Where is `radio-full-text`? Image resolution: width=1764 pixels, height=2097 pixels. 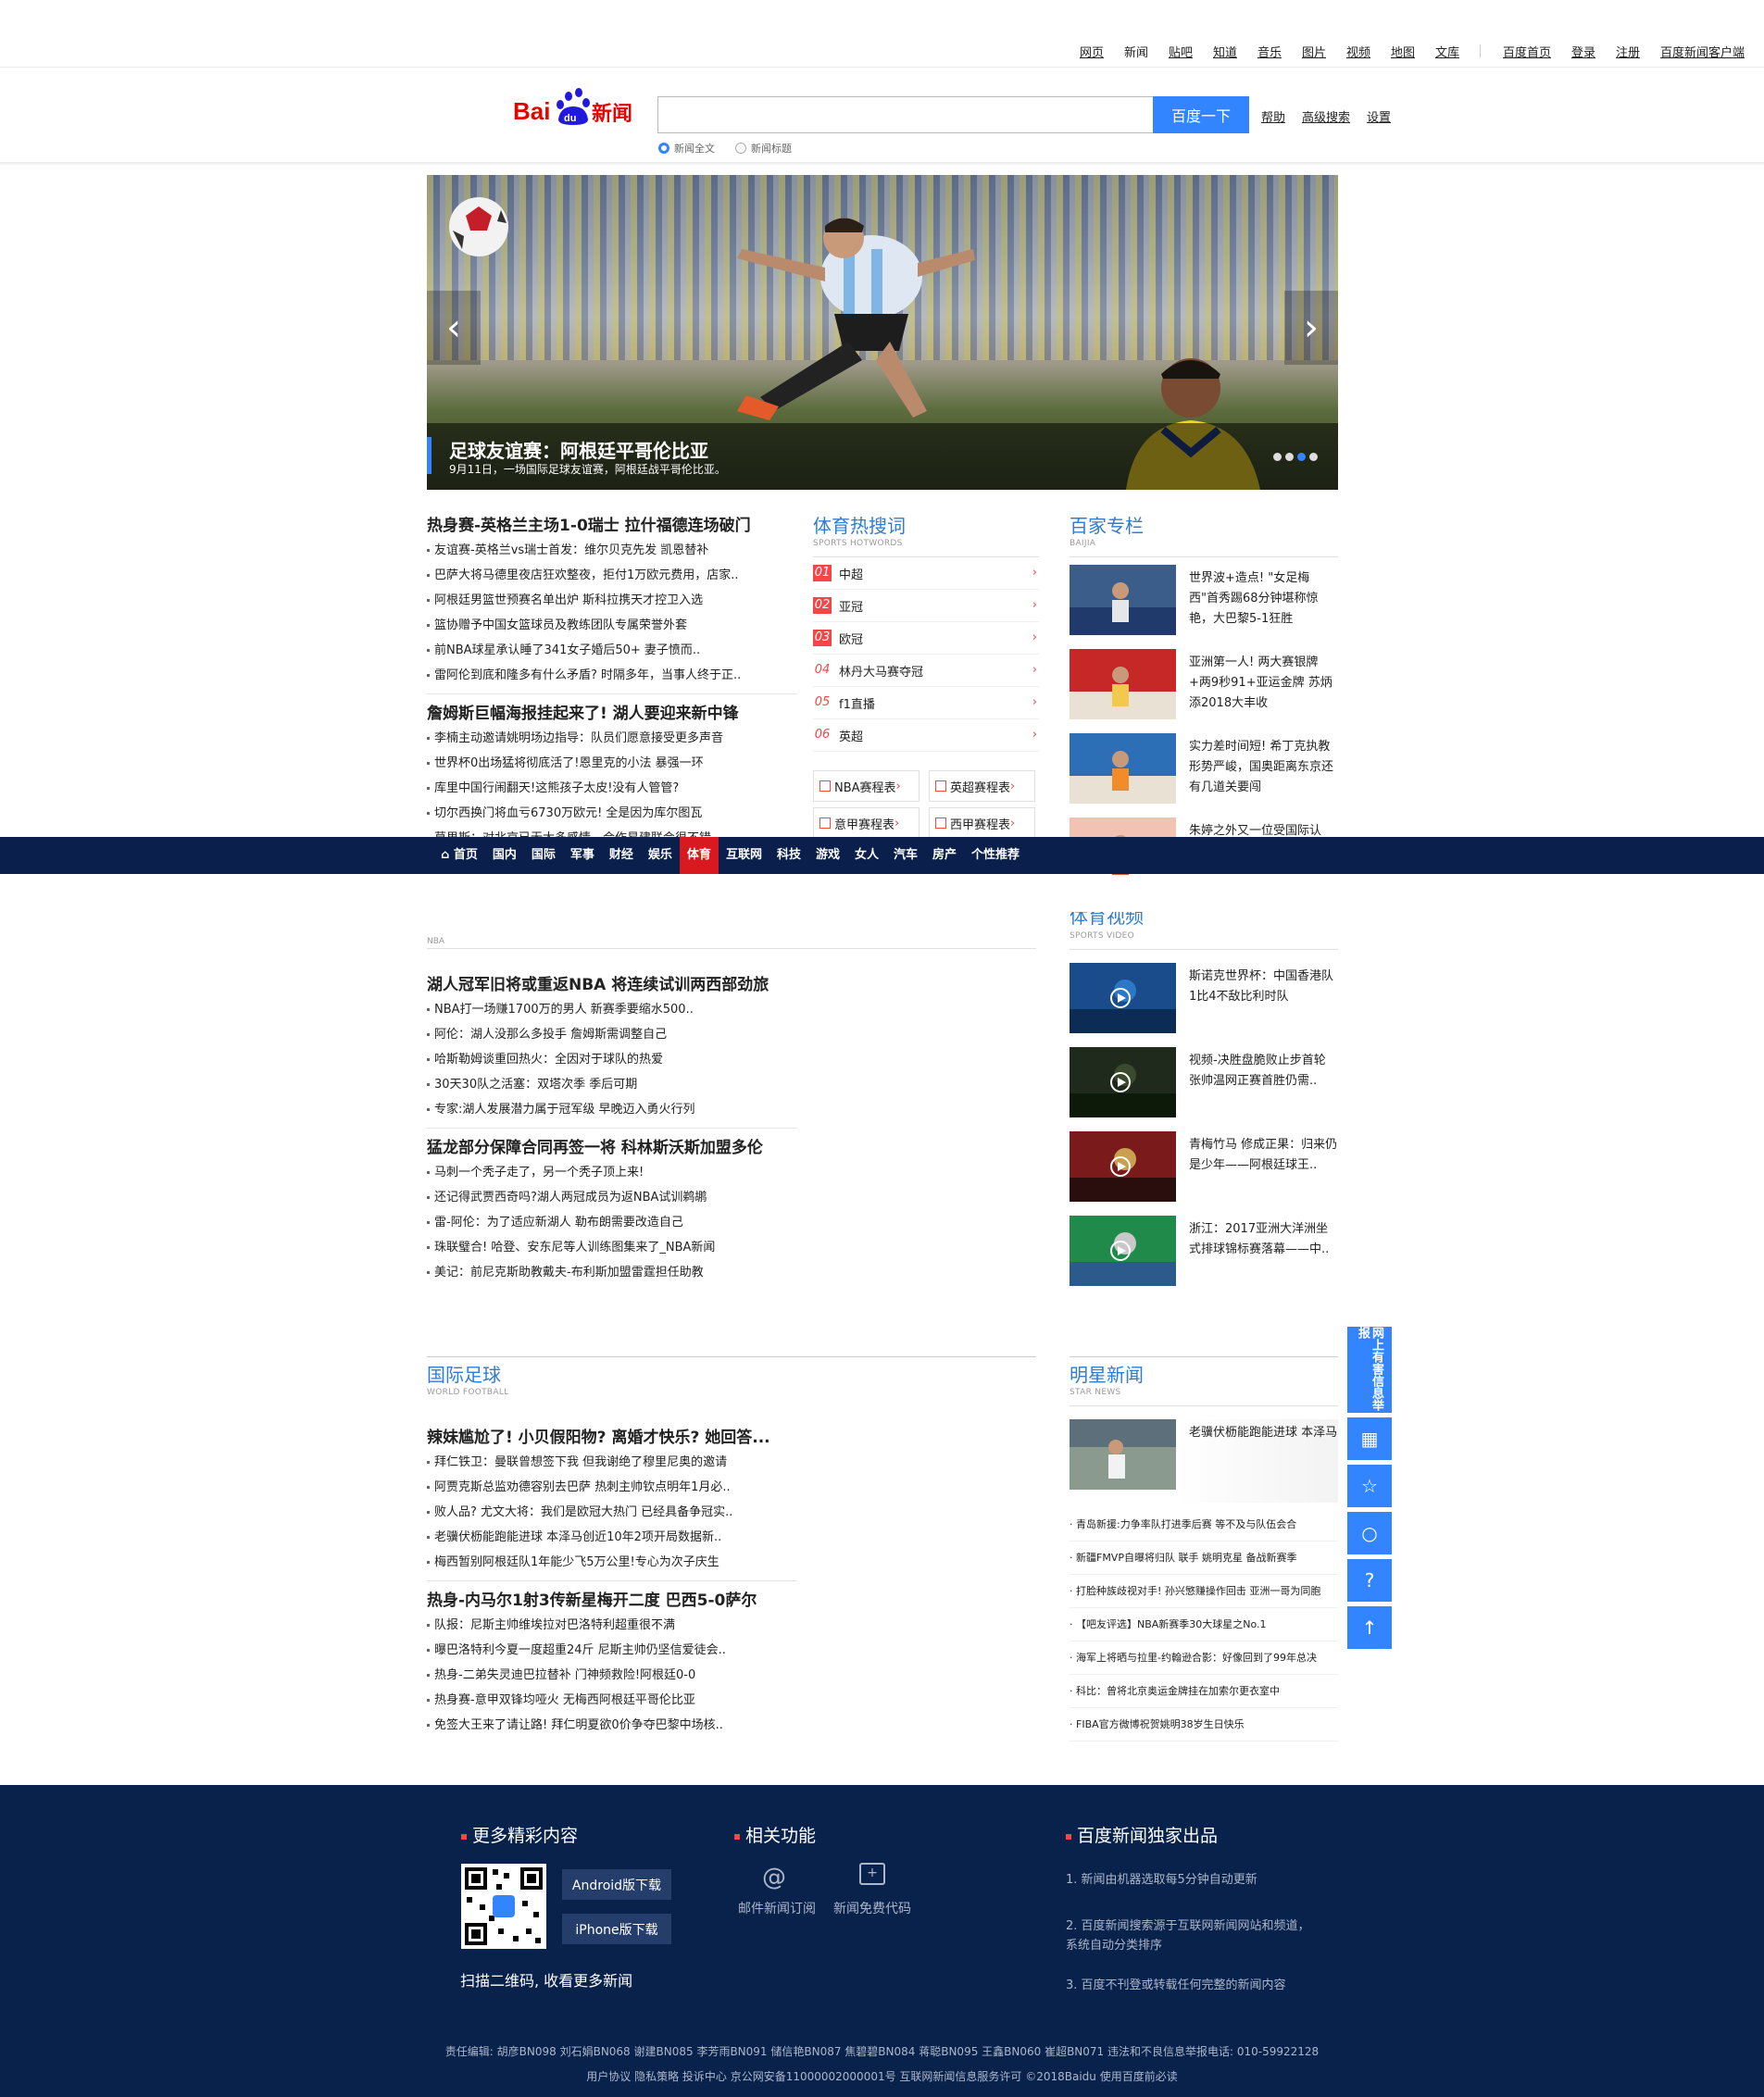 radio-full-text is located at coordinates (664, 148).